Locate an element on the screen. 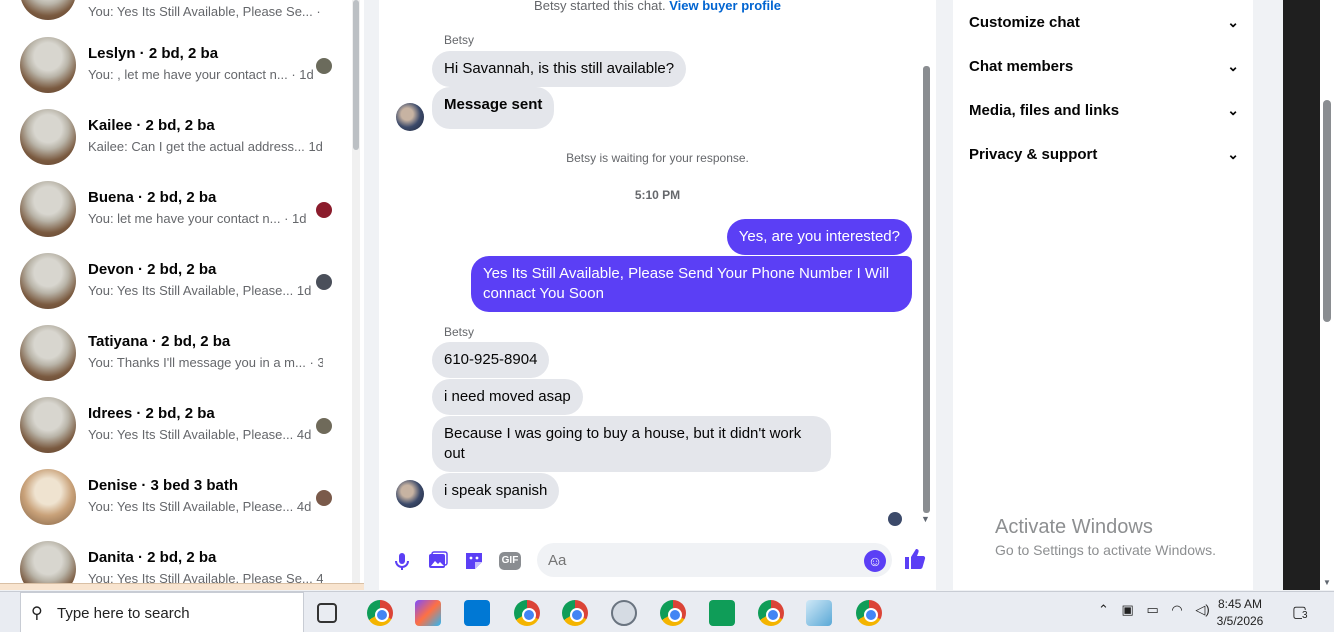 The image size is (1334, 632). incoming-message: i need moved asap is located at coordinates (507, 397).